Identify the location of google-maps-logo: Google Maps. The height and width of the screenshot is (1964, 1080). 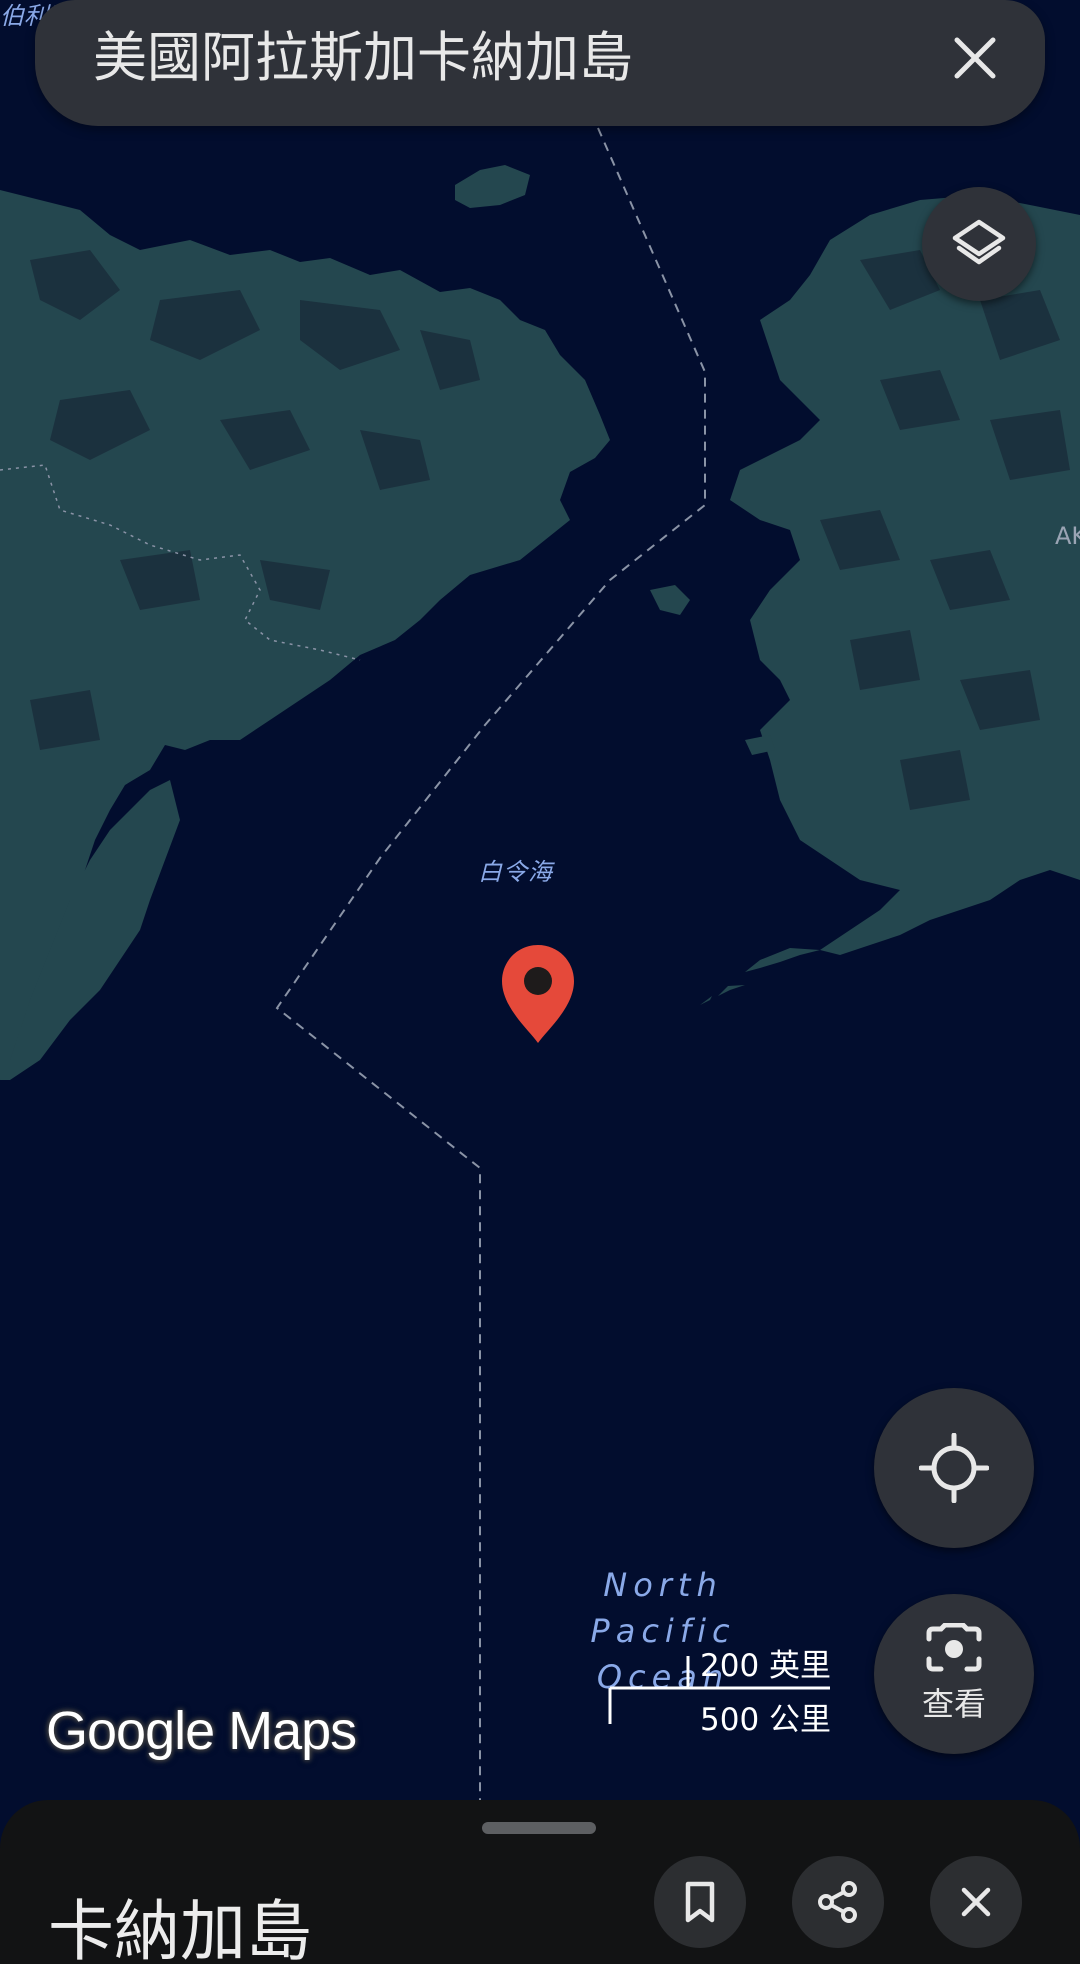
(201, 1731).